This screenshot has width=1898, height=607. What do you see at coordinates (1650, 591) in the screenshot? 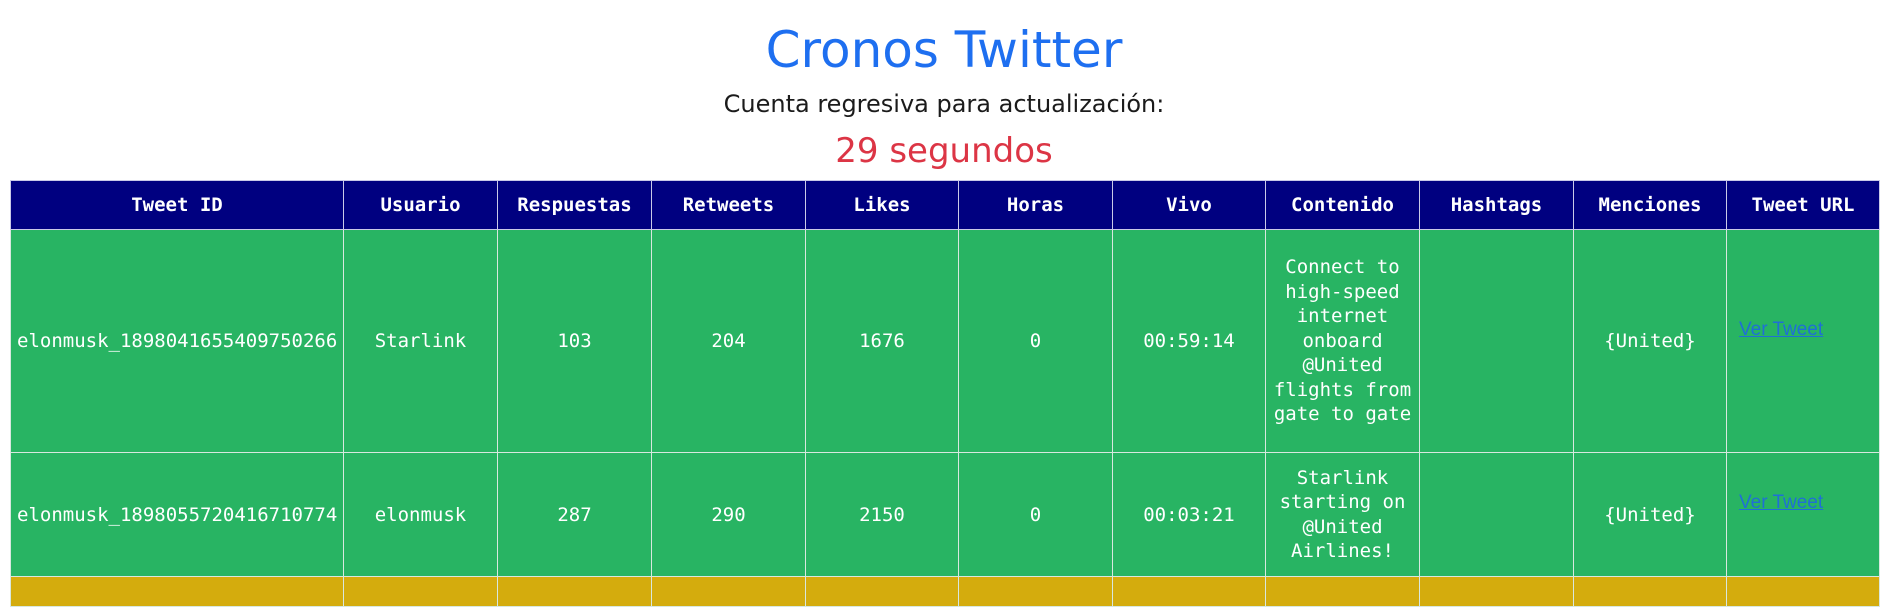
I see `cell-menciones` at bounding box center [1650, 591].